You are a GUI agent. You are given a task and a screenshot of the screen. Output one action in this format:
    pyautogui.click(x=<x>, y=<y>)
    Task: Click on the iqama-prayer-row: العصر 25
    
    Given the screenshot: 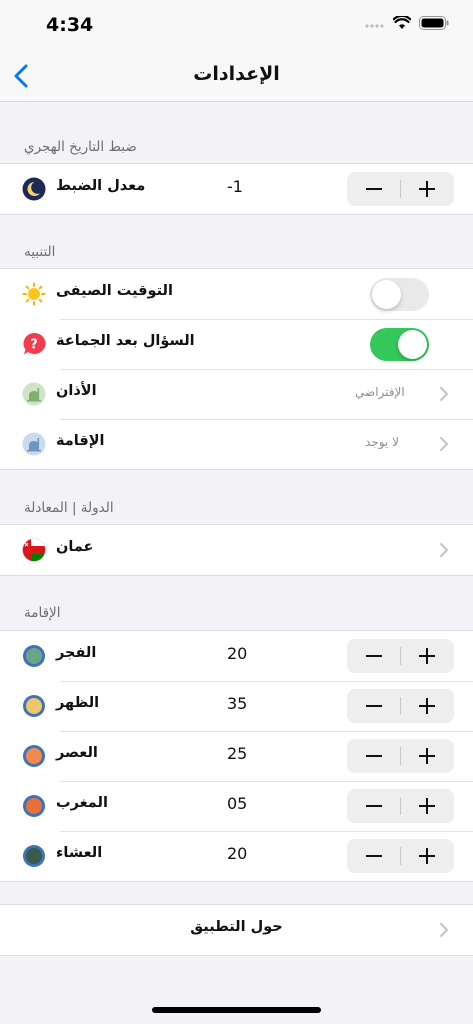 What is the action you would take?
    pyautogui.click(x=236, y=756)
    